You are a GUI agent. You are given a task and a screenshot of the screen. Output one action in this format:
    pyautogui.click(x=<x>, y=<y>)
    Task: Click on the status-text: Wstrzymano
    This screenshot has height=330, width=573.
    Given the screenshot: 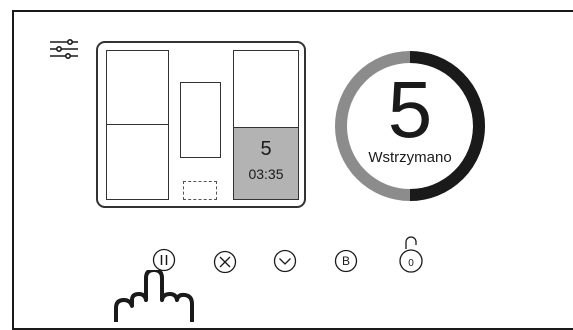 What is the action you would take?
    pyautogui.click(x=410, y=157)
    